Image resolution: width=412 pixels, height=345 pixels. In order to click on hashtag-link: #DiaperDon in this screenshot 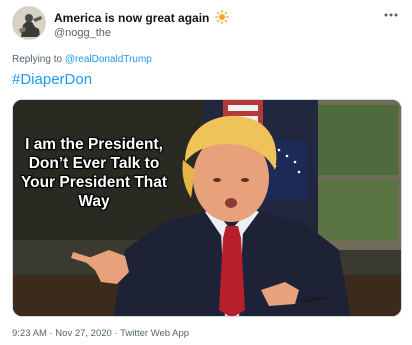, I will do `click(52, 79)`.